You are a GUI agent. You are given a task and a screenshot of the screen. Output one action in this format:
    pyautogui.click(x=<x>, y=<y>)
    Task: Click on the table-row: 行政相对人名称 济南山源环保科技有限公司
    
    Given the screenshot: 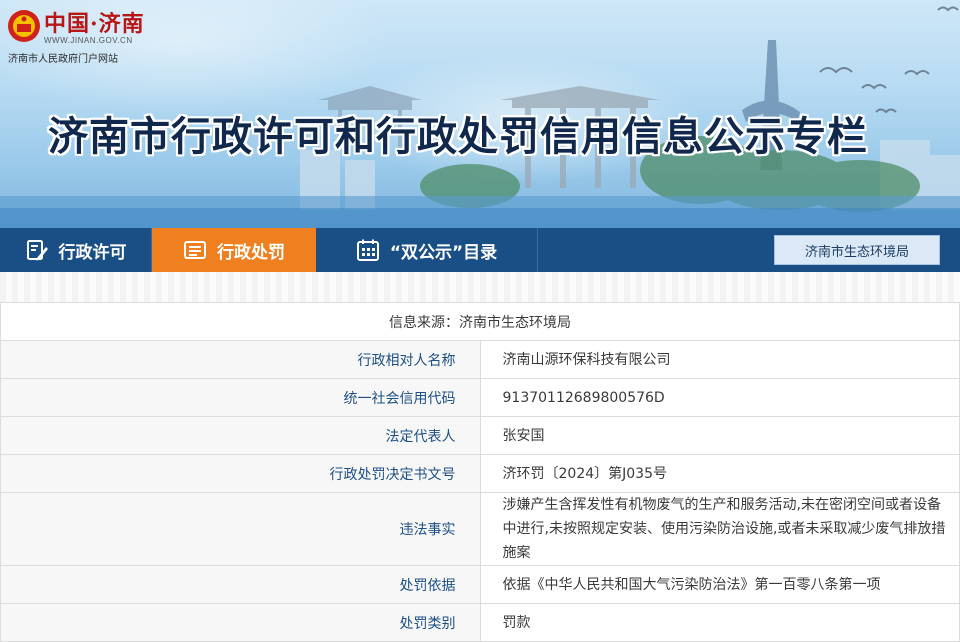 What is the action you would take?
    pyautogui.click(x=480, y=359)
    